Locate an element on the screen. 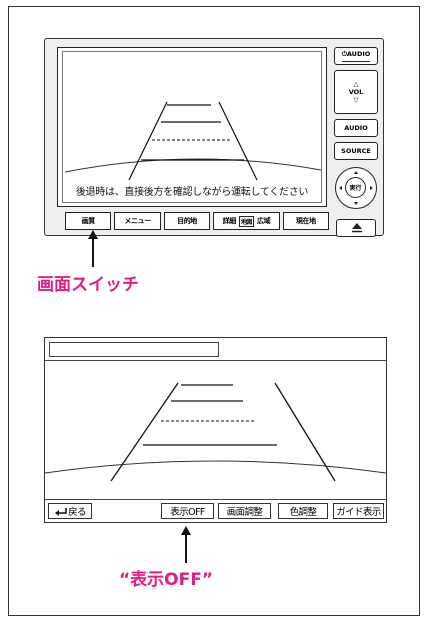 This screenshot has height=623, width=430. source-label: SOURCE is located at coordinates (356, 151).